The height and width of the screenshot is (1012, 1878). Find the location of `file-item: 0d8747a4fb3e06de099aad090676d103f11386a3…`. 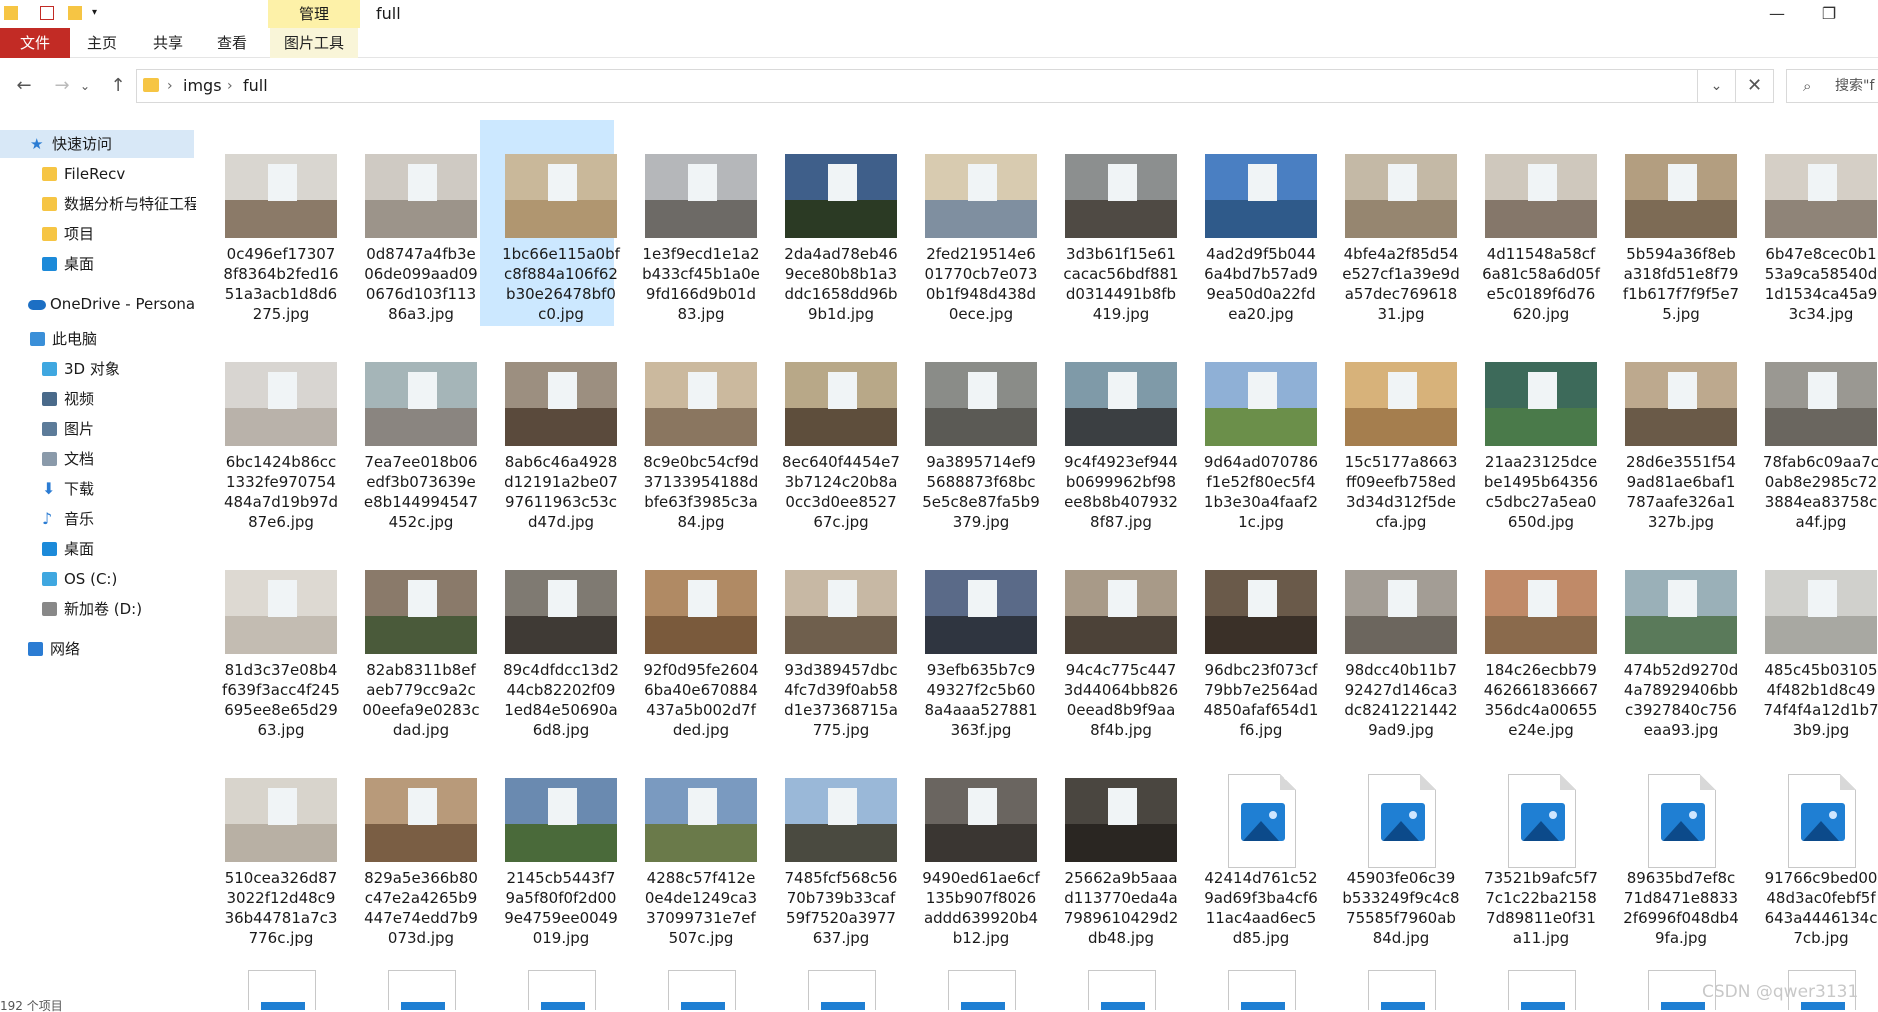

file-item: 0d8747a4fb3e06de099aad090676d103f11386a3… is located at coordinates (409, 223).